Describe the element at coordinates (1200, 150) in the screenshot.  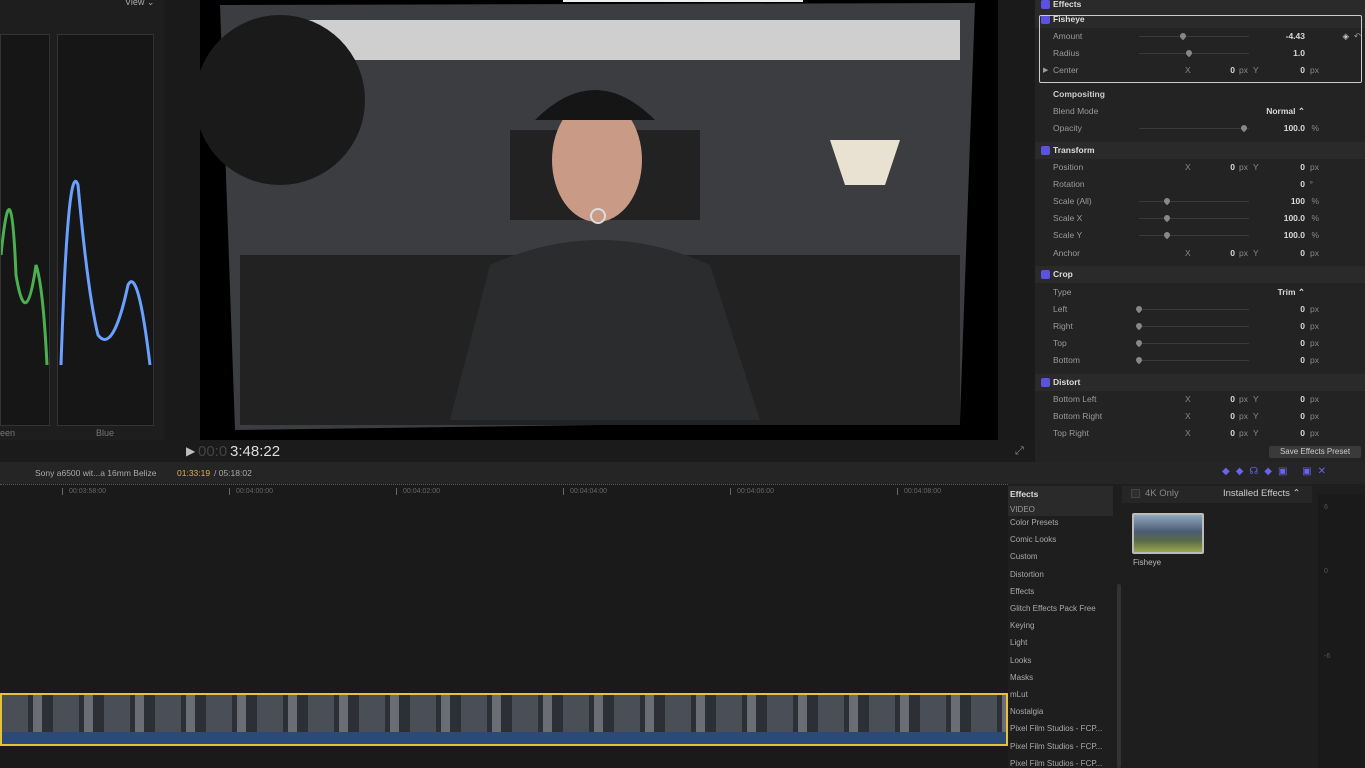
I see `inspector-row: Transform` at that location.